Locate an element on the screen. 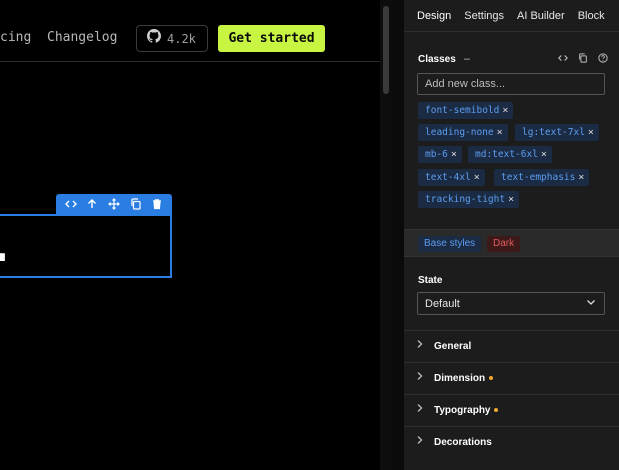 The image size is (619, 470). selected-element-outline is located at coordinates (86, 246).